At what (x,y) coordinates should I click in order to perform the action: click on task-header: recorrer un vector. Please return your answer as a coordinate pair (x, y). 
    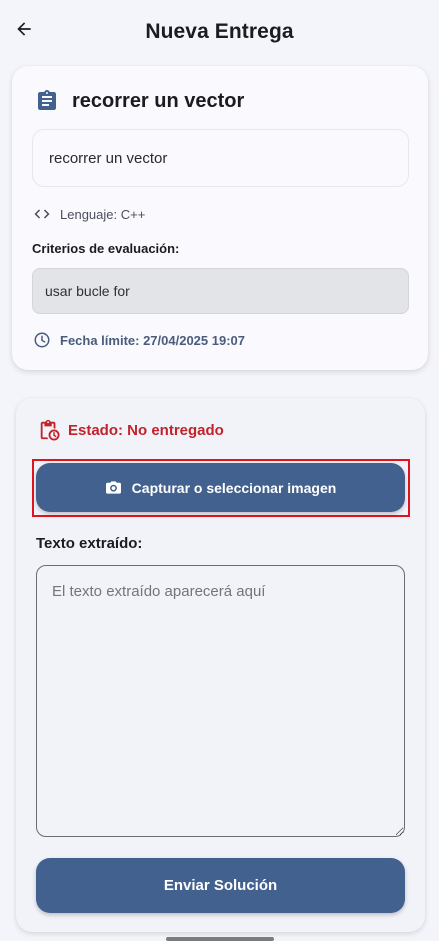
    Looking at the image, I should click on (139, 101).